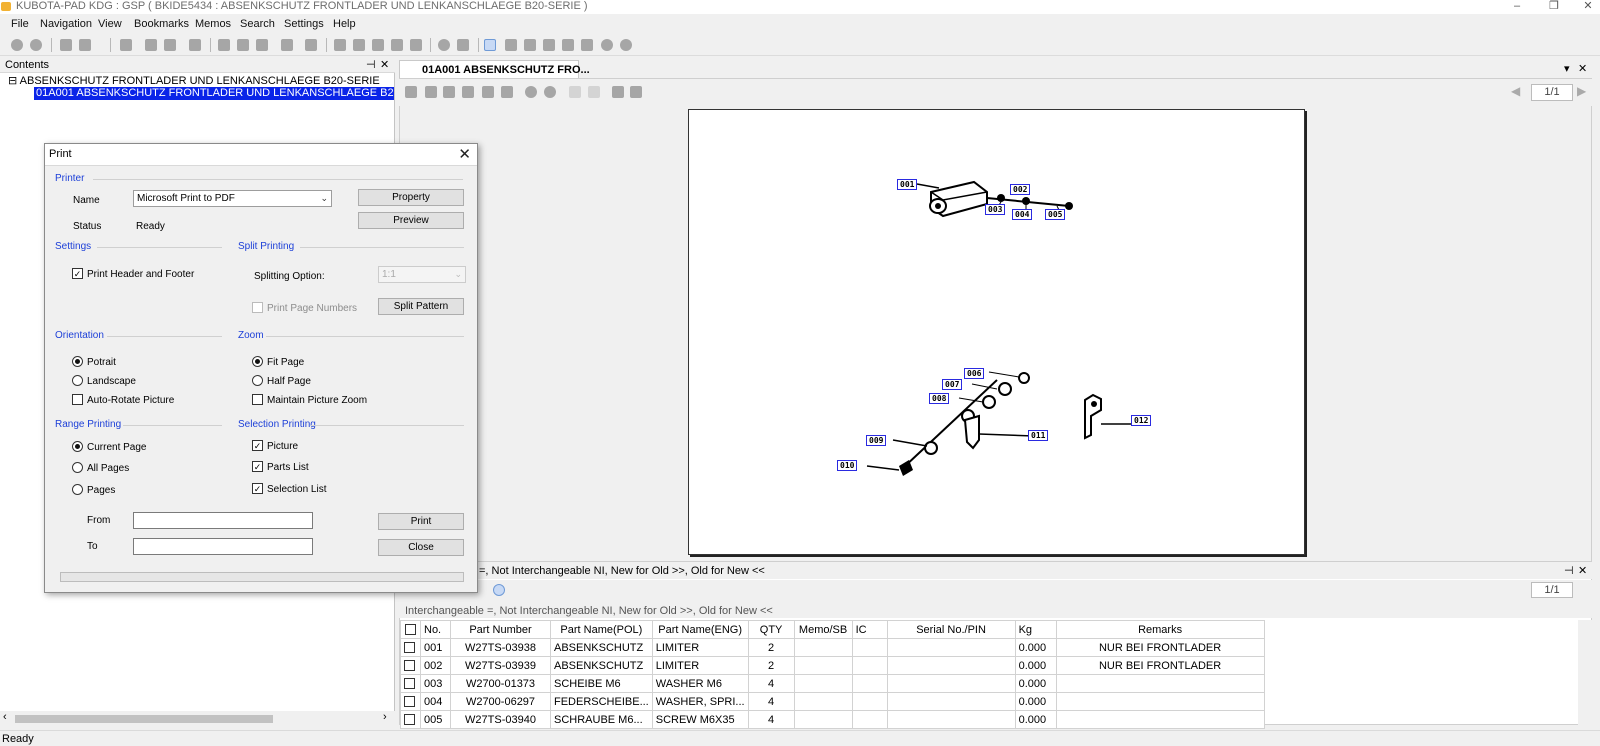 The image size is (1600, 746). What do you see at coordinates (161, 24) in the screenshot?
I see `menu-bookmarks: Bookmarks` at bounding box center [161, 24].